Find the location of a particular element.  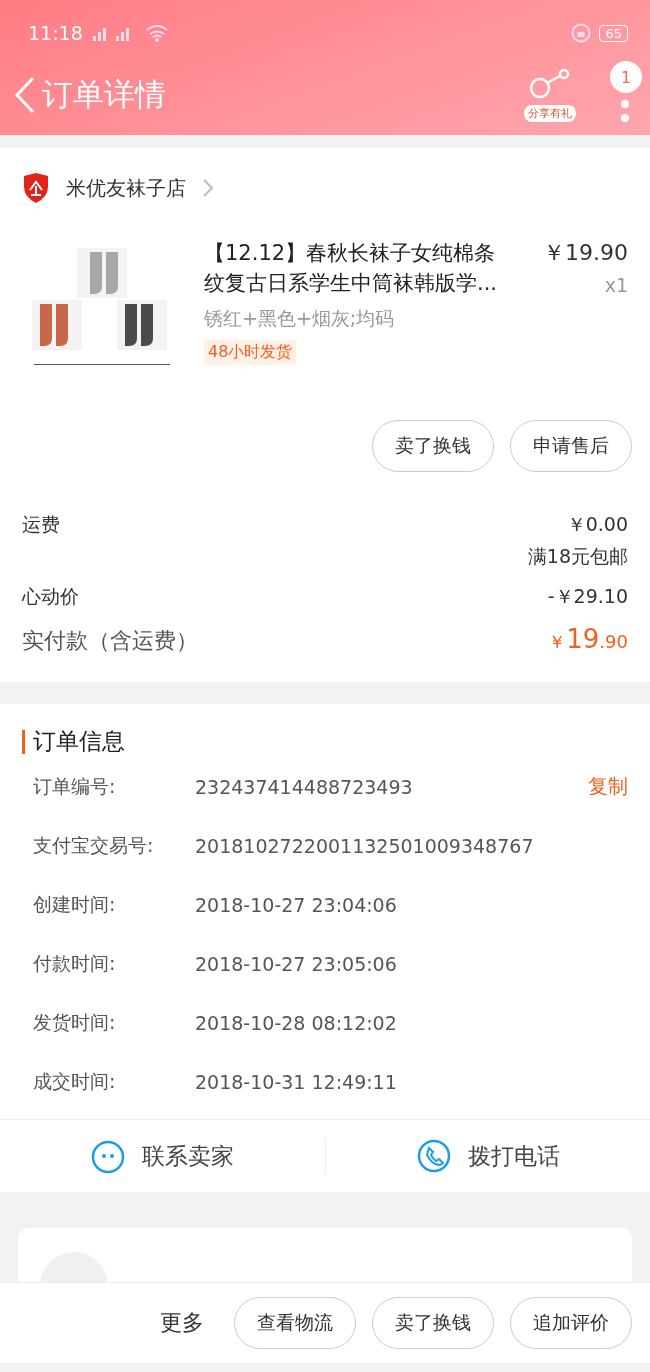

chevron-icon is located at coordinates (208, 188).